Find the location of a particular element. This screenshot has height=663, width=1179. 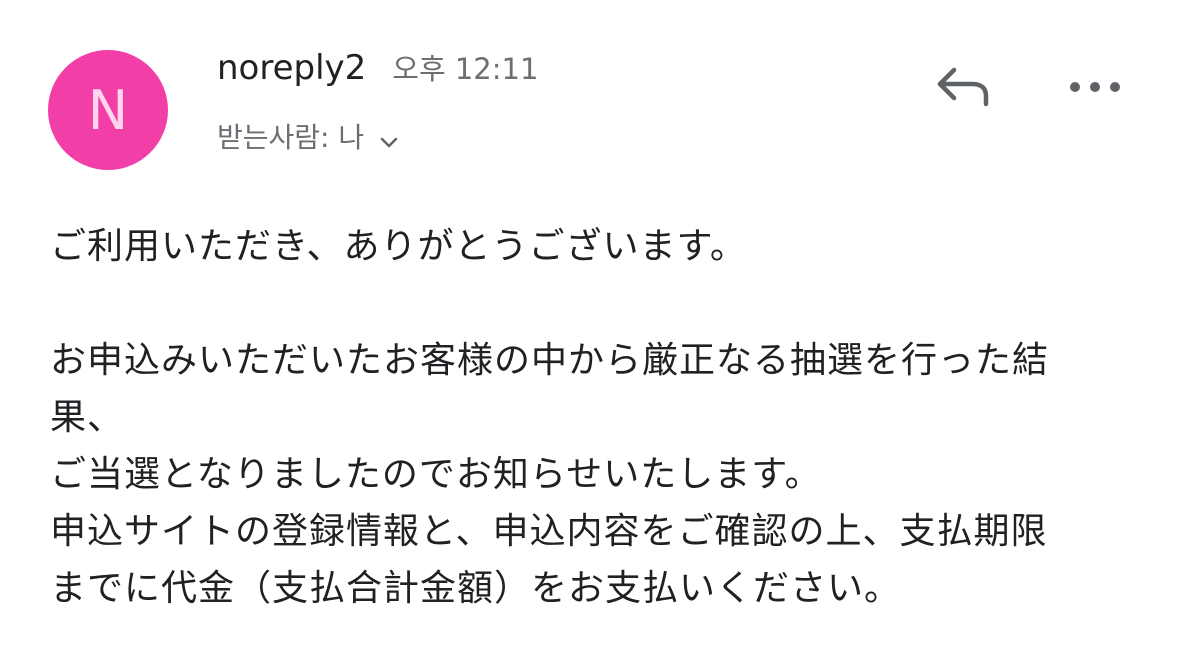

sender-row: noreply2 오후 12:11 is located at coordinates (377, 67).